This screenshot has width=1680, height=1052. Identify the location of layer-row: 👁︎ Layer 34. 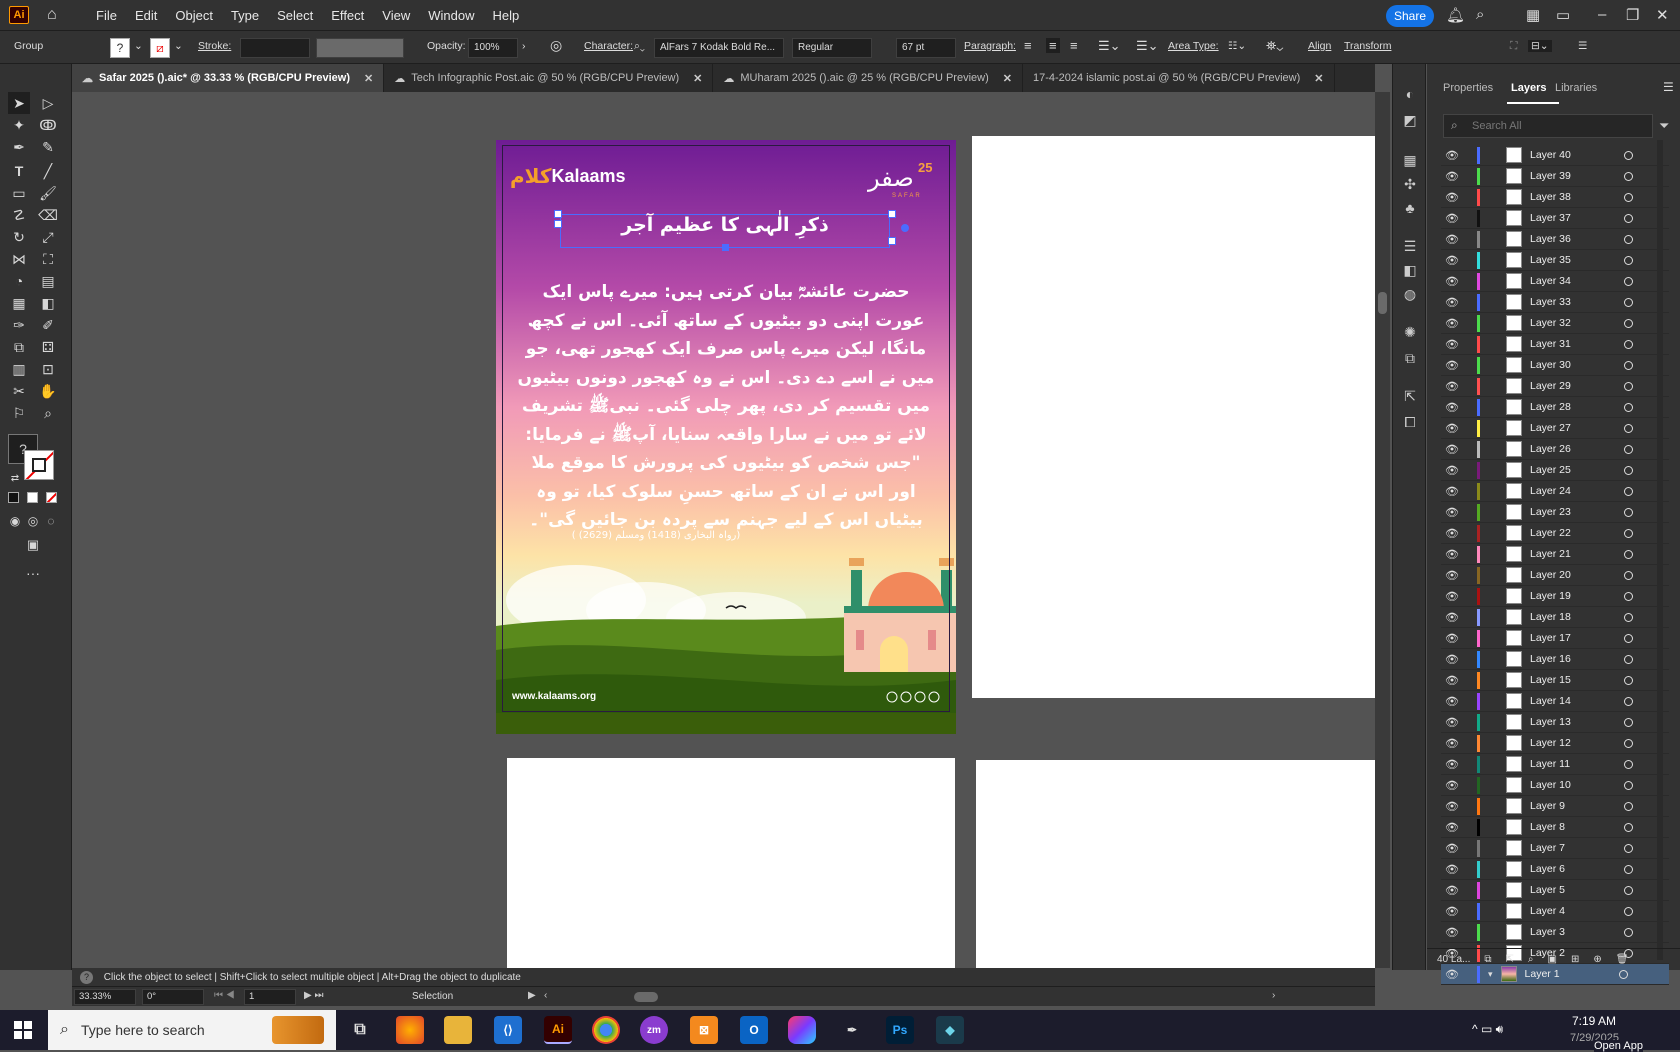
(1555, 281).